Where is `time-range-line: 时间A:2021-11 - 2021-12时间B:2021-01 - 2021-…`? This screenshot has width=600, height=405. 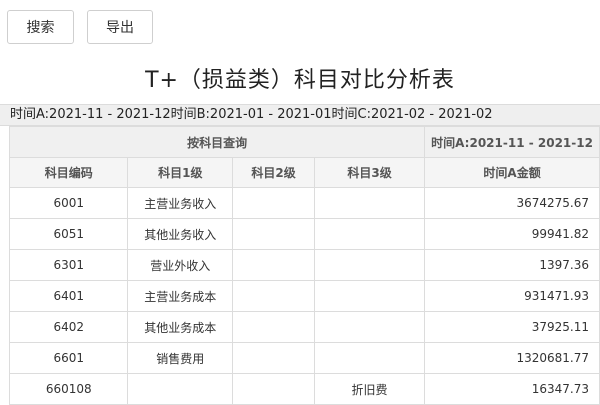 time-range-line: 时间A:2021-11 - 2021-12时间B:2021-01 - 2021-… is located at coordinates (300, 115).